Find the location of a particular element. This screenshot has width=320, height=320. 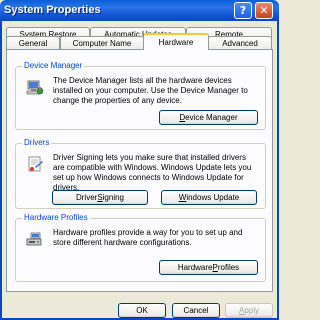

button-label-part: rofiles is located at coordinates (228, 267).